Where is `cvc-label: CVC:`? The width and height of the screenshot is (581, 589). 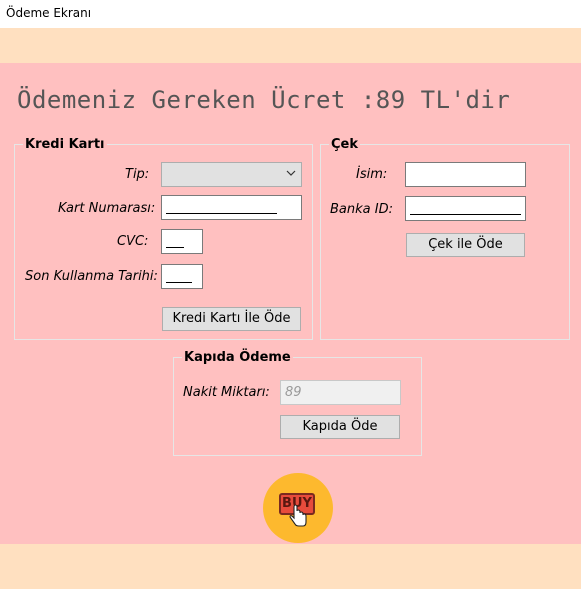
cvc-label: CVC: is located at coordinates (133, 241).